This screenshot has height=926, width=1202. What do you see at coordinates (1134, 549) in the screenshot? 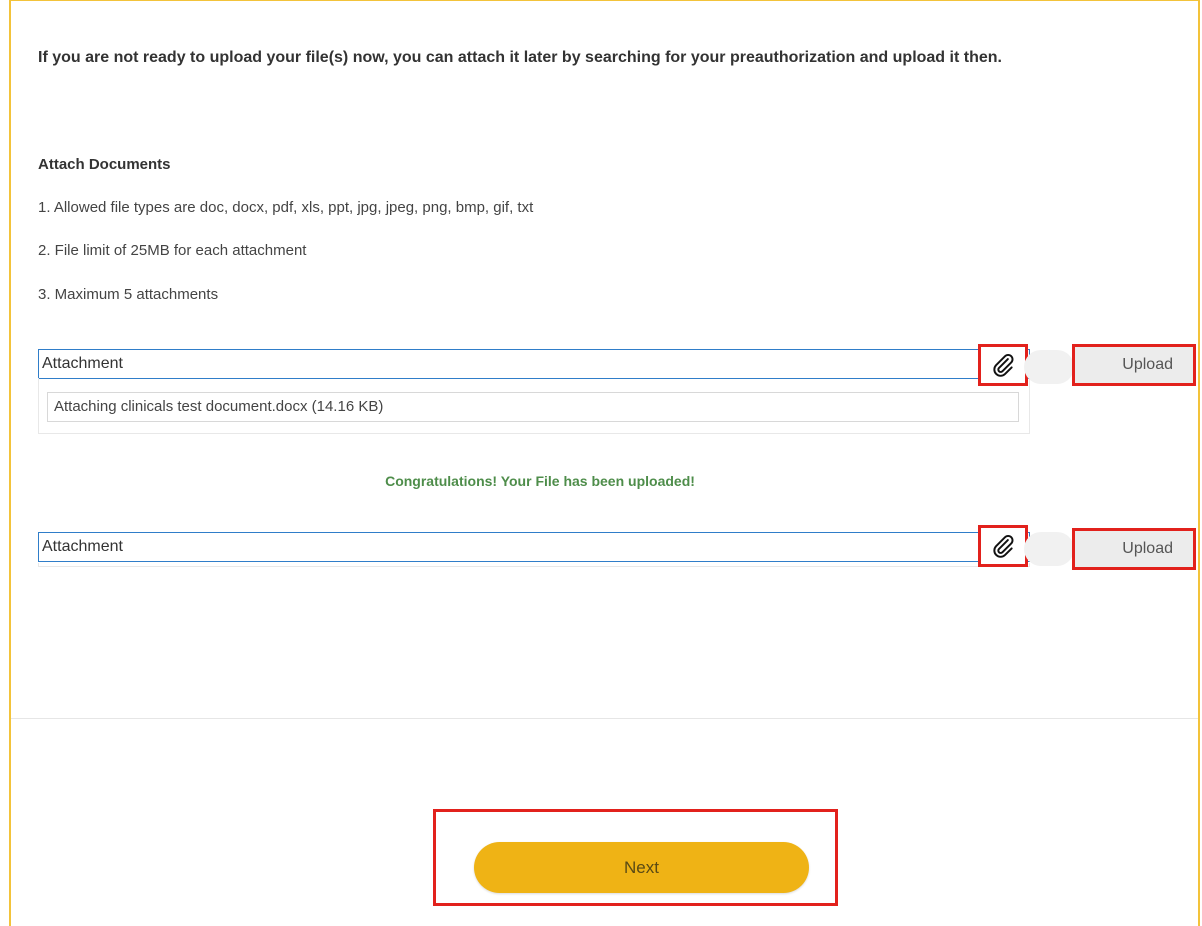
I see `upload-button-2: Upload` at bounding box center [1134, 549].